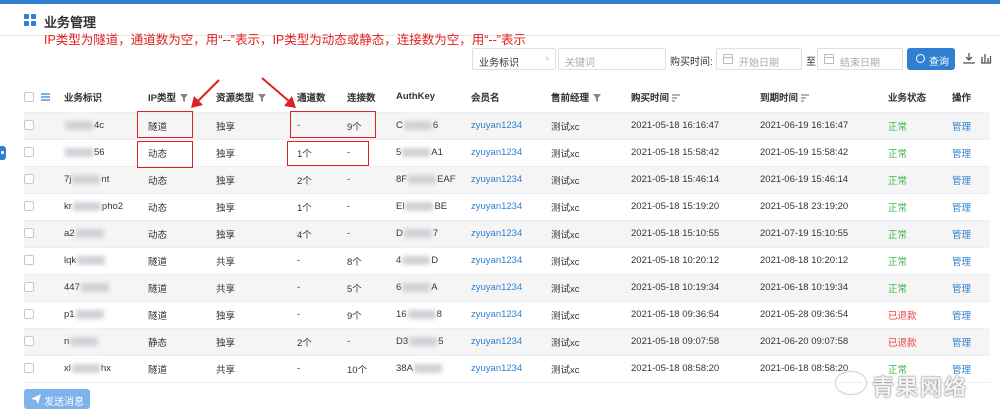 This screenshot has width=1000, height=409. I want to click on grid-icon, so click(30, 20).